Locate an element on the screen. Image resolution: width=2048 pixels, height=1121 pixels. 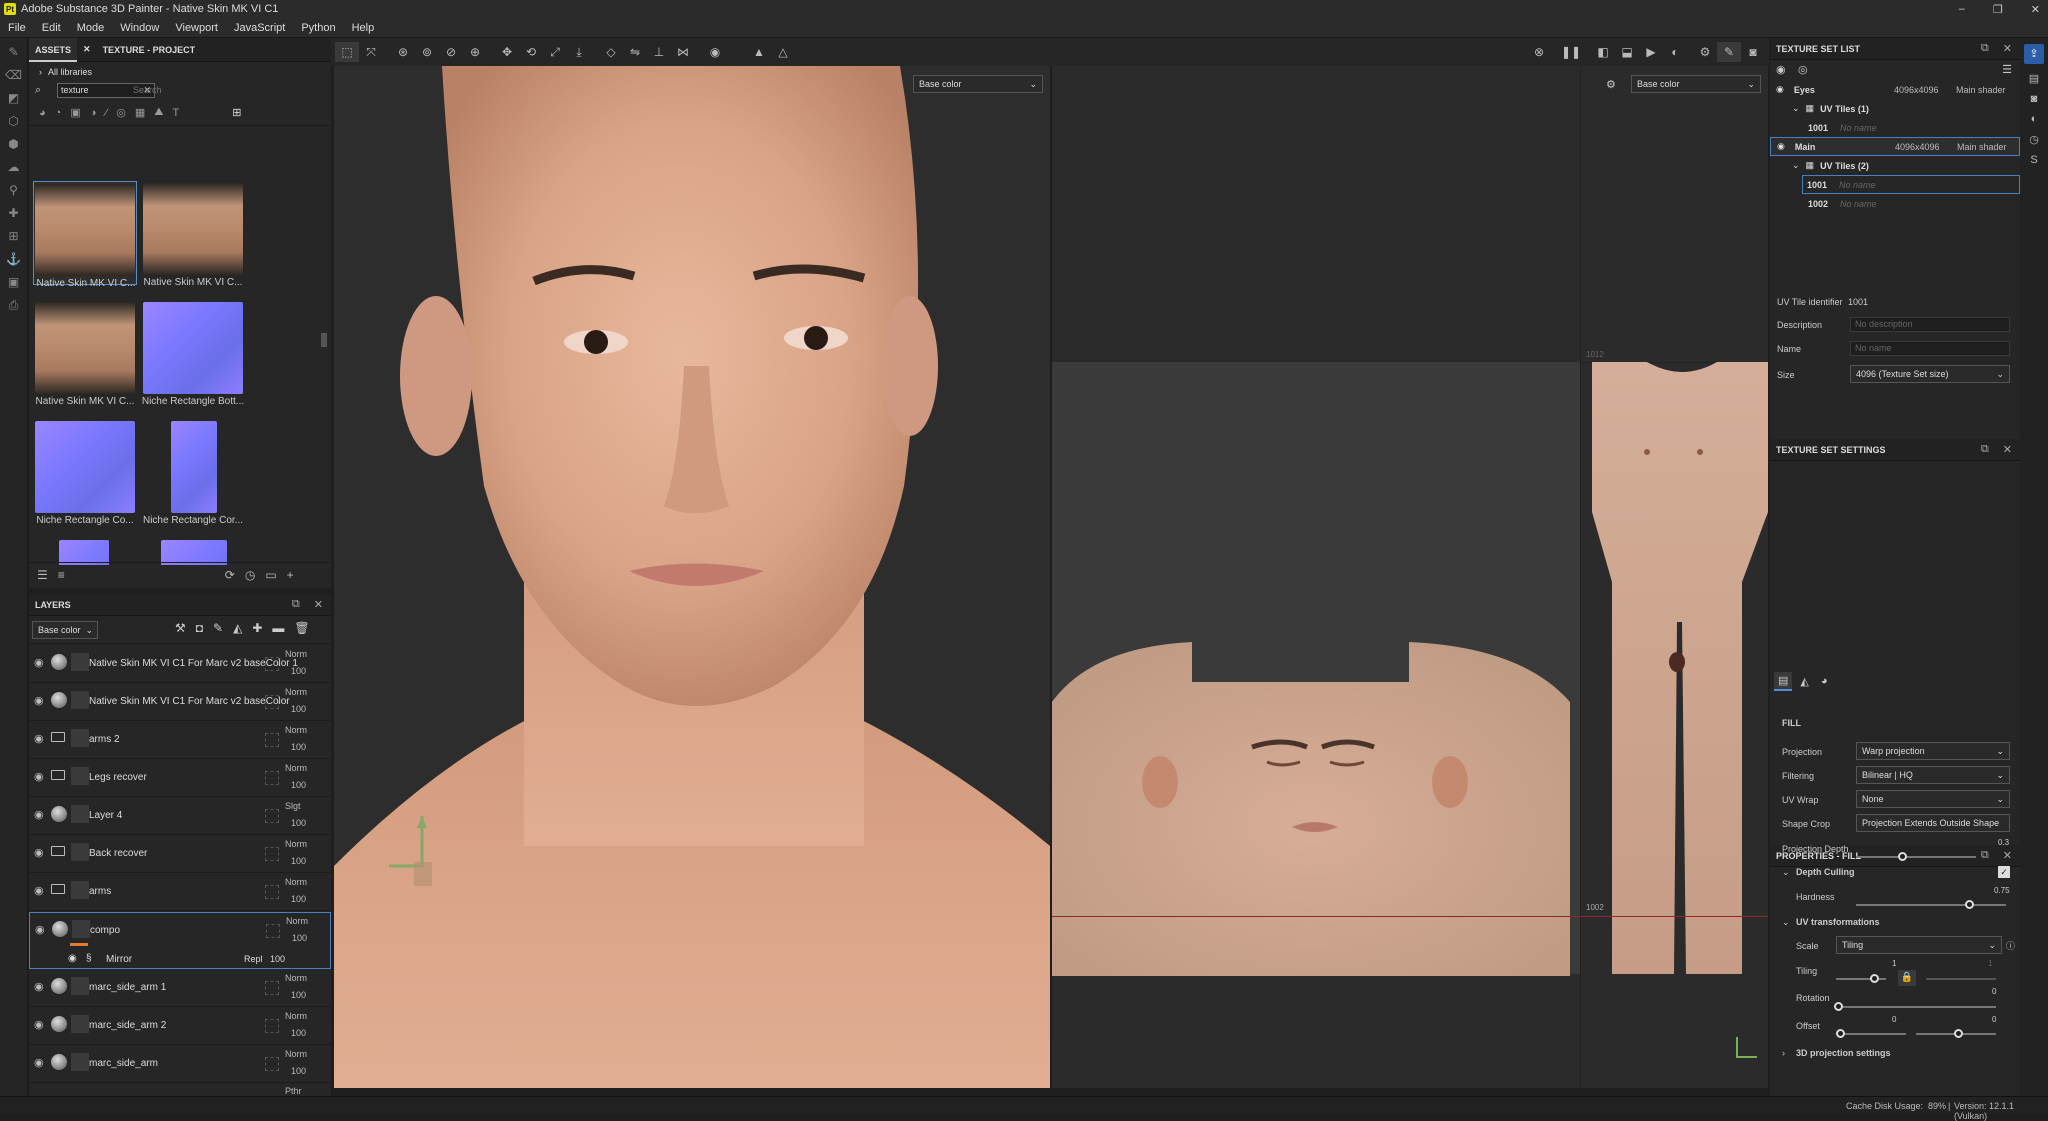
rotation-slider is located at coordinates (1916, 1007).